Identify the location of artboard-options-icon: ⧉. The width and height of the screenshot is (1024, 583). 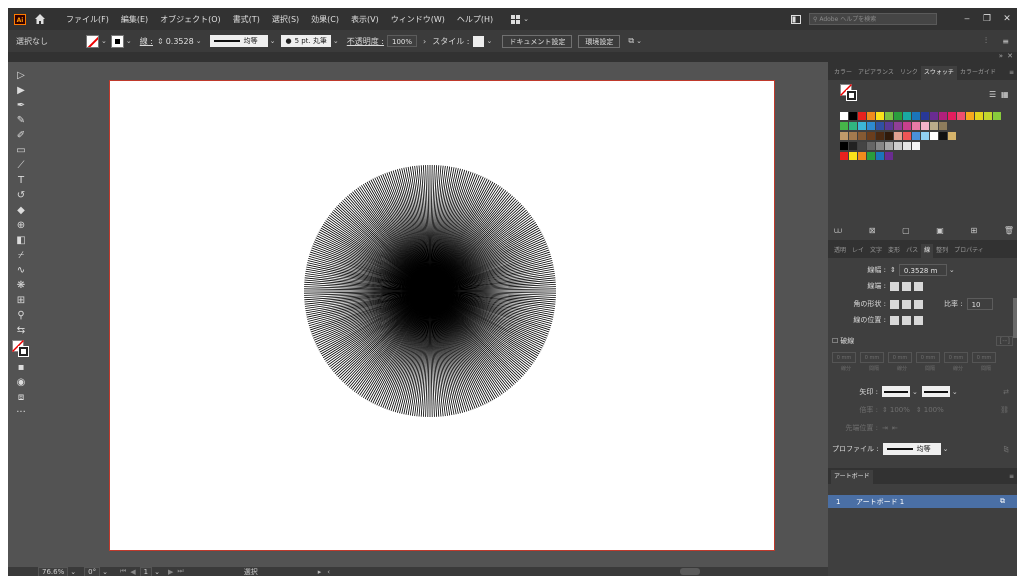
(1002, 501).